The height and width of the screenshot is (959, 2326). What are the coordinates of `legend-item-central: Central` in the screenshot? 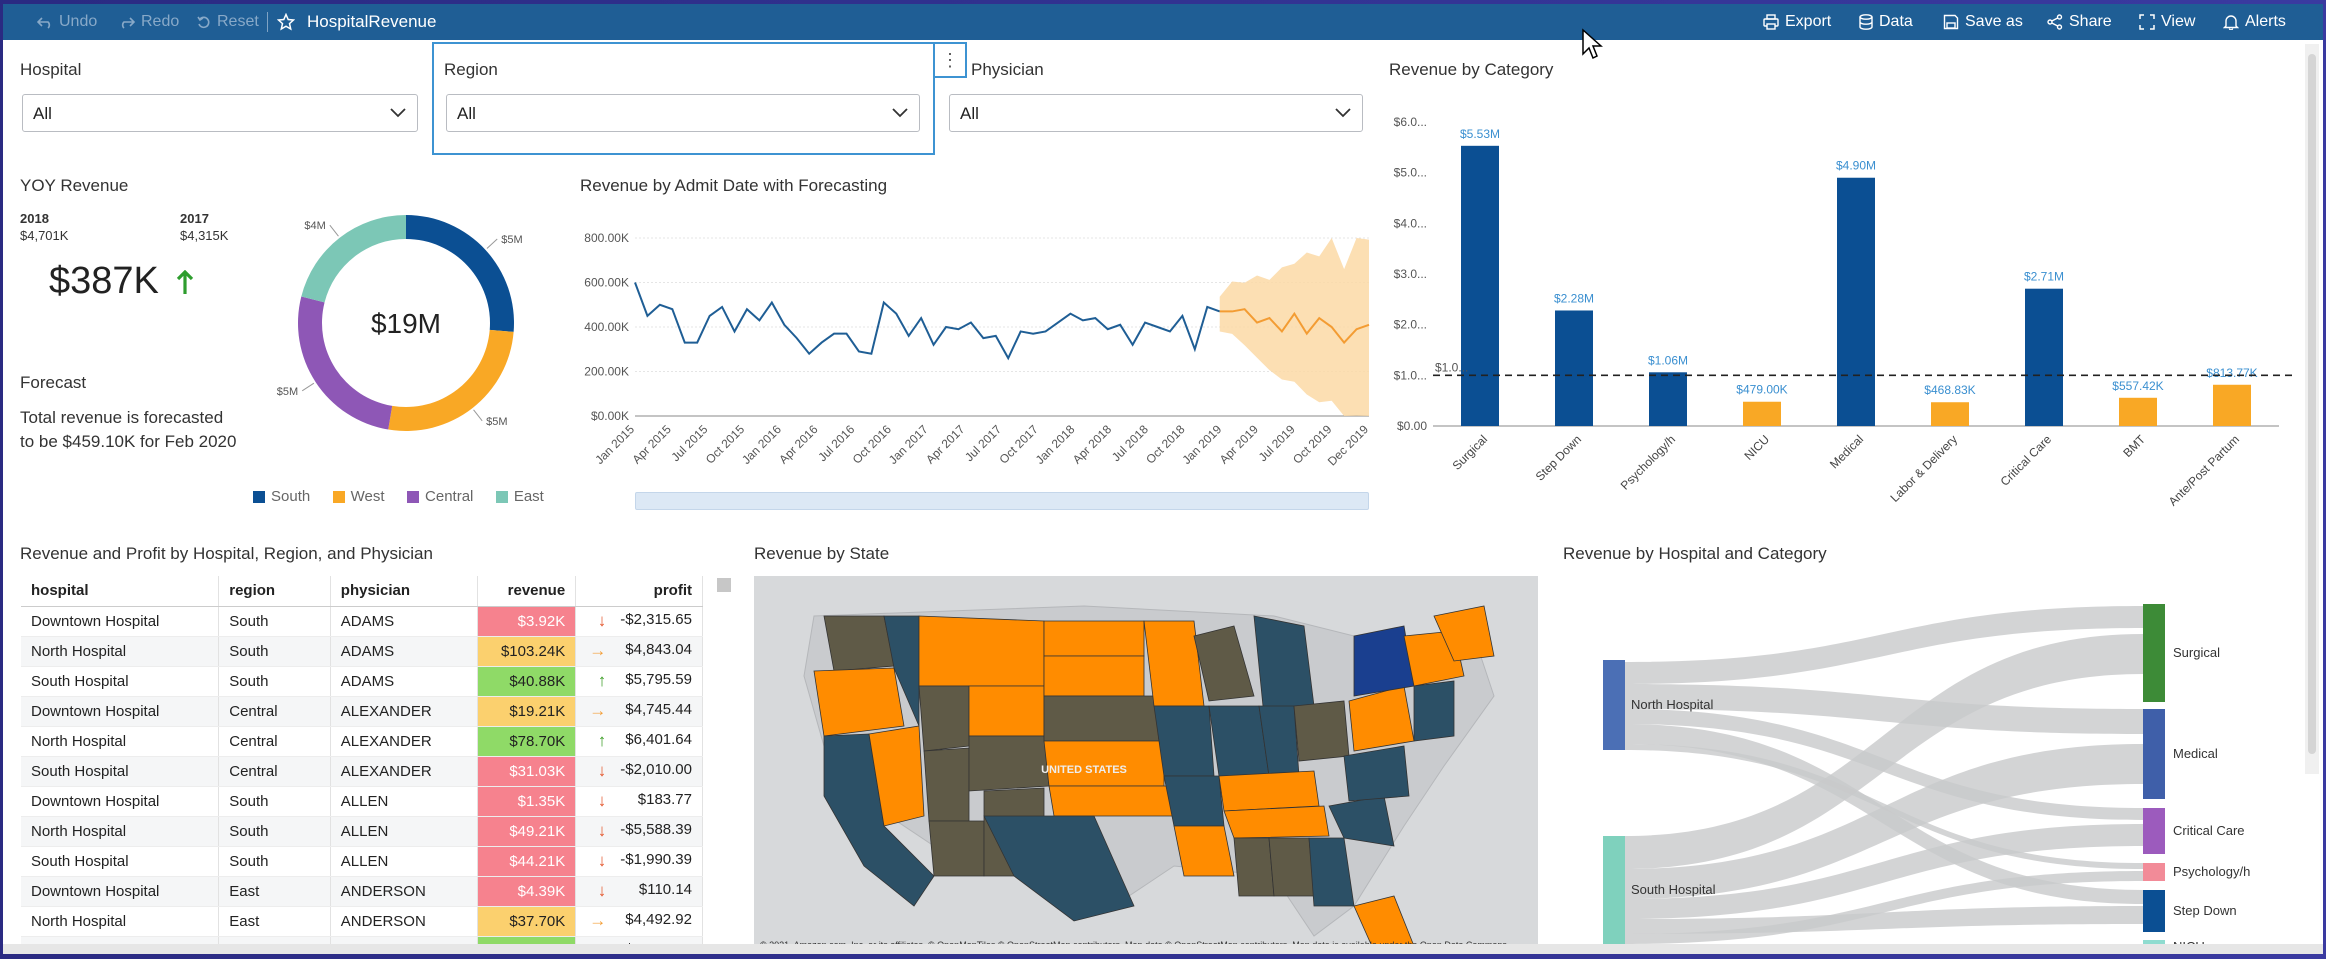 It's located at (440, 496).